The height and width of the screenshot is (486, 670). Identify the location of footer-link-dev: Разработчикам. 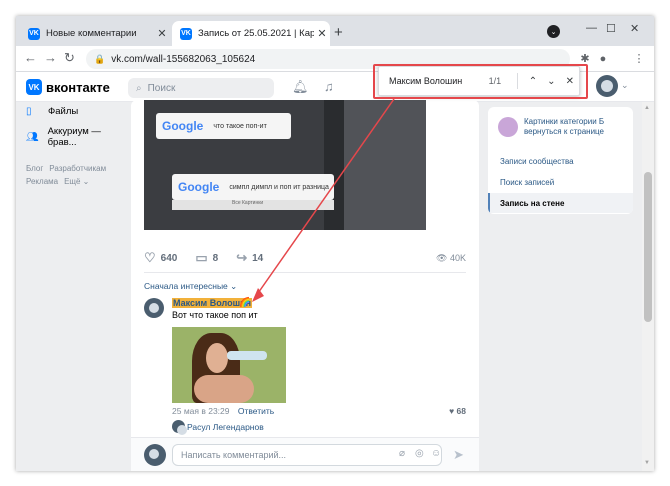
(77, 168).